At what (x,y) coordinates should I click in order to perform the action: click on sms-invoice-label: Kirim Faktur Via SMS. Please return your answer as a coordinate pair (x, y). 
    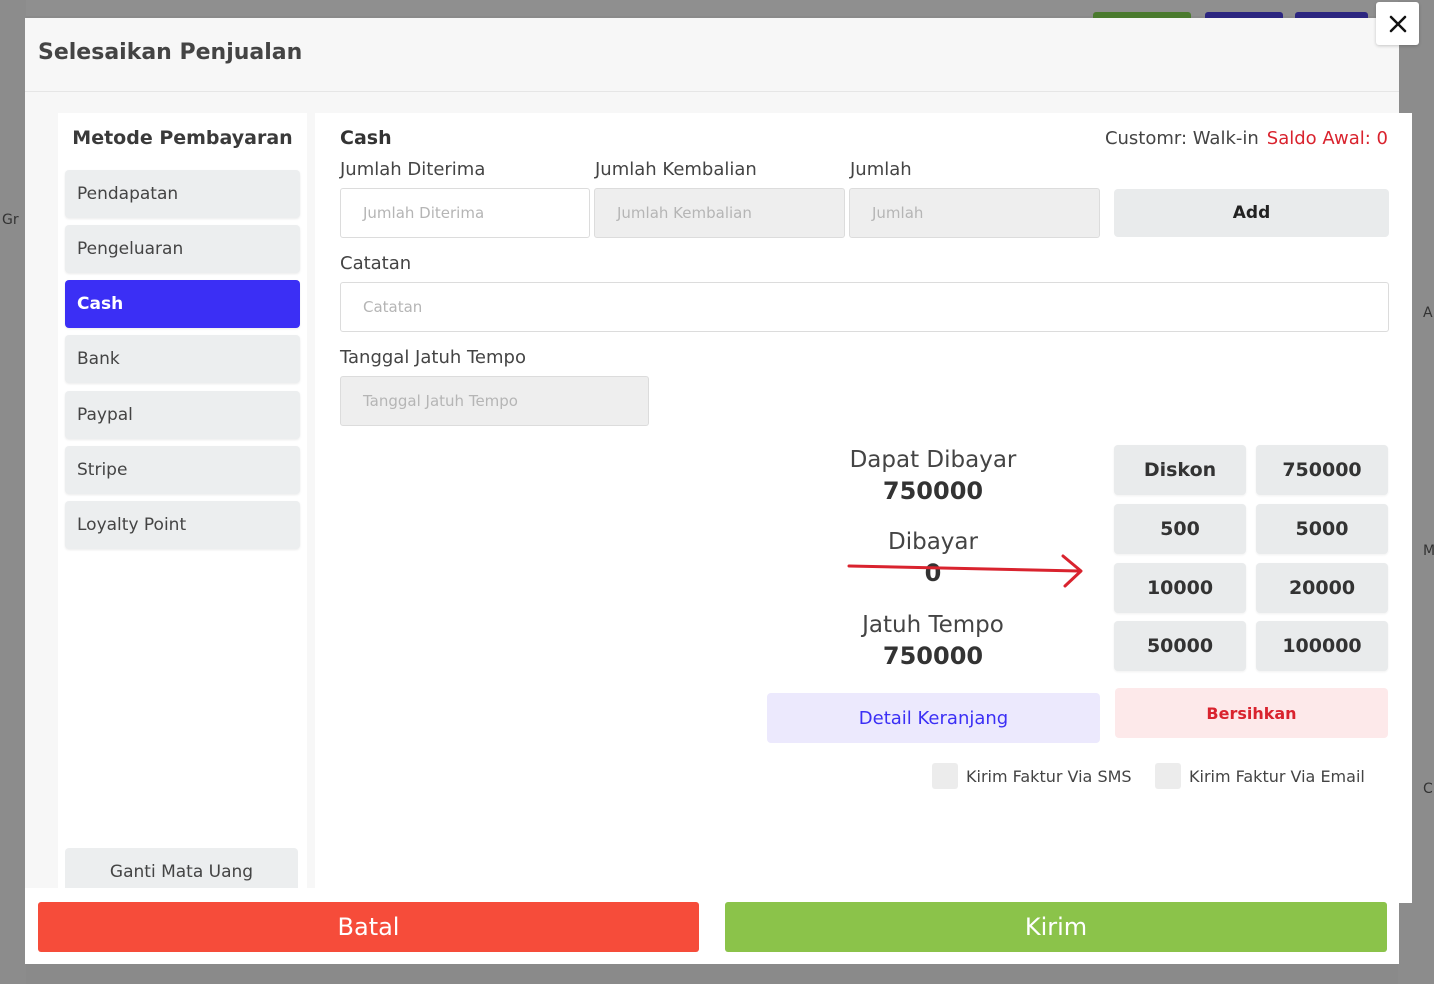
    Looking at the image, I should click on (1049, 776).